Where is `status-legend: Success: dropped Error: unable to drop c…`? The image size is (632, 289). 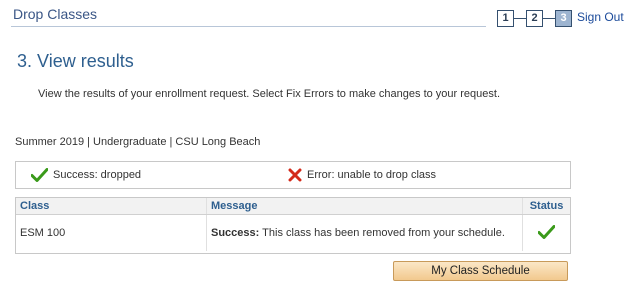 status-legend: Success: dropped Error: unable to drop c… is located at coordinates (293, 175).